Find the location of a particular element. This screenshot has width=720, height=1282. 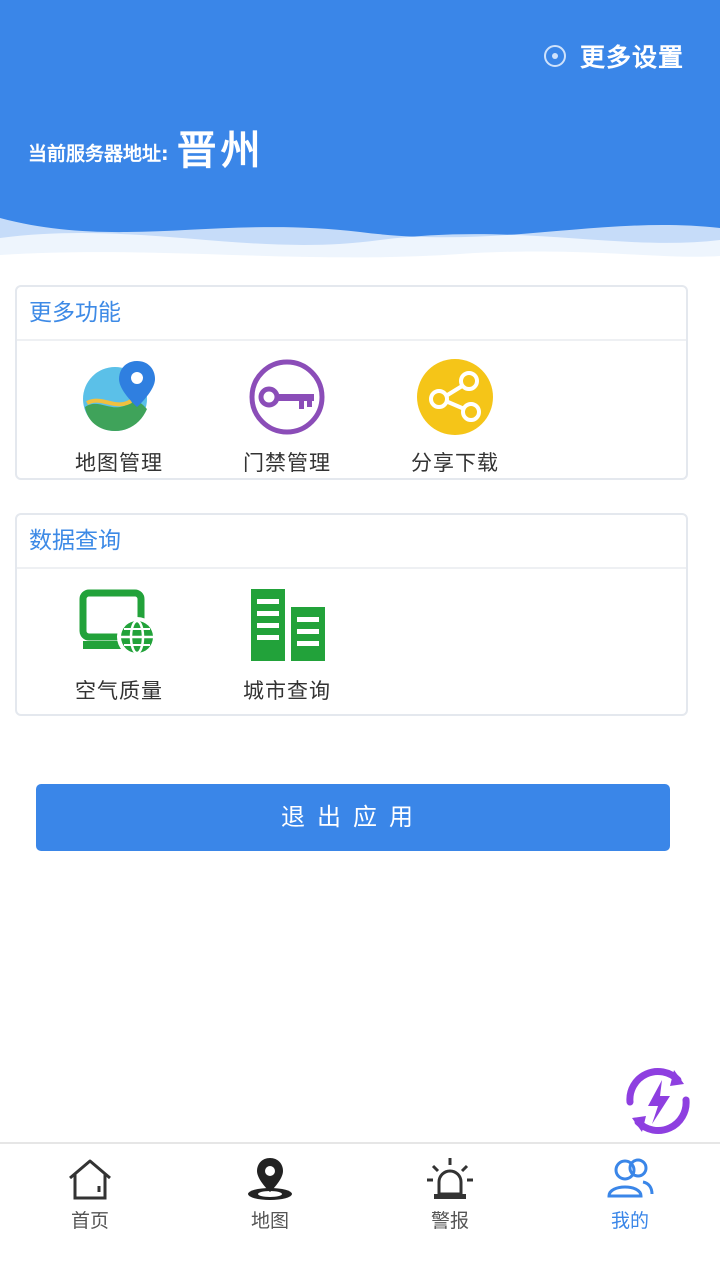

share-download-item: 分享下载 is located at coordinates (455, 409).